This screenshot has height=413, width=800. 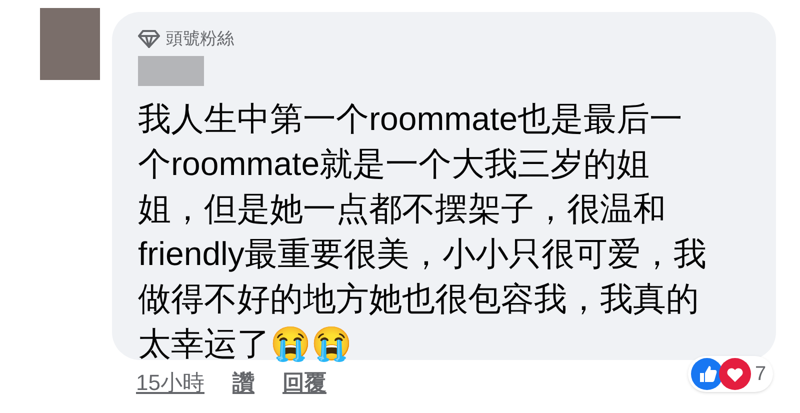 What do you see at coordinates (243, 382) in the screenshot?
I see `action-link: 讚` at bounding box center [243, 382].